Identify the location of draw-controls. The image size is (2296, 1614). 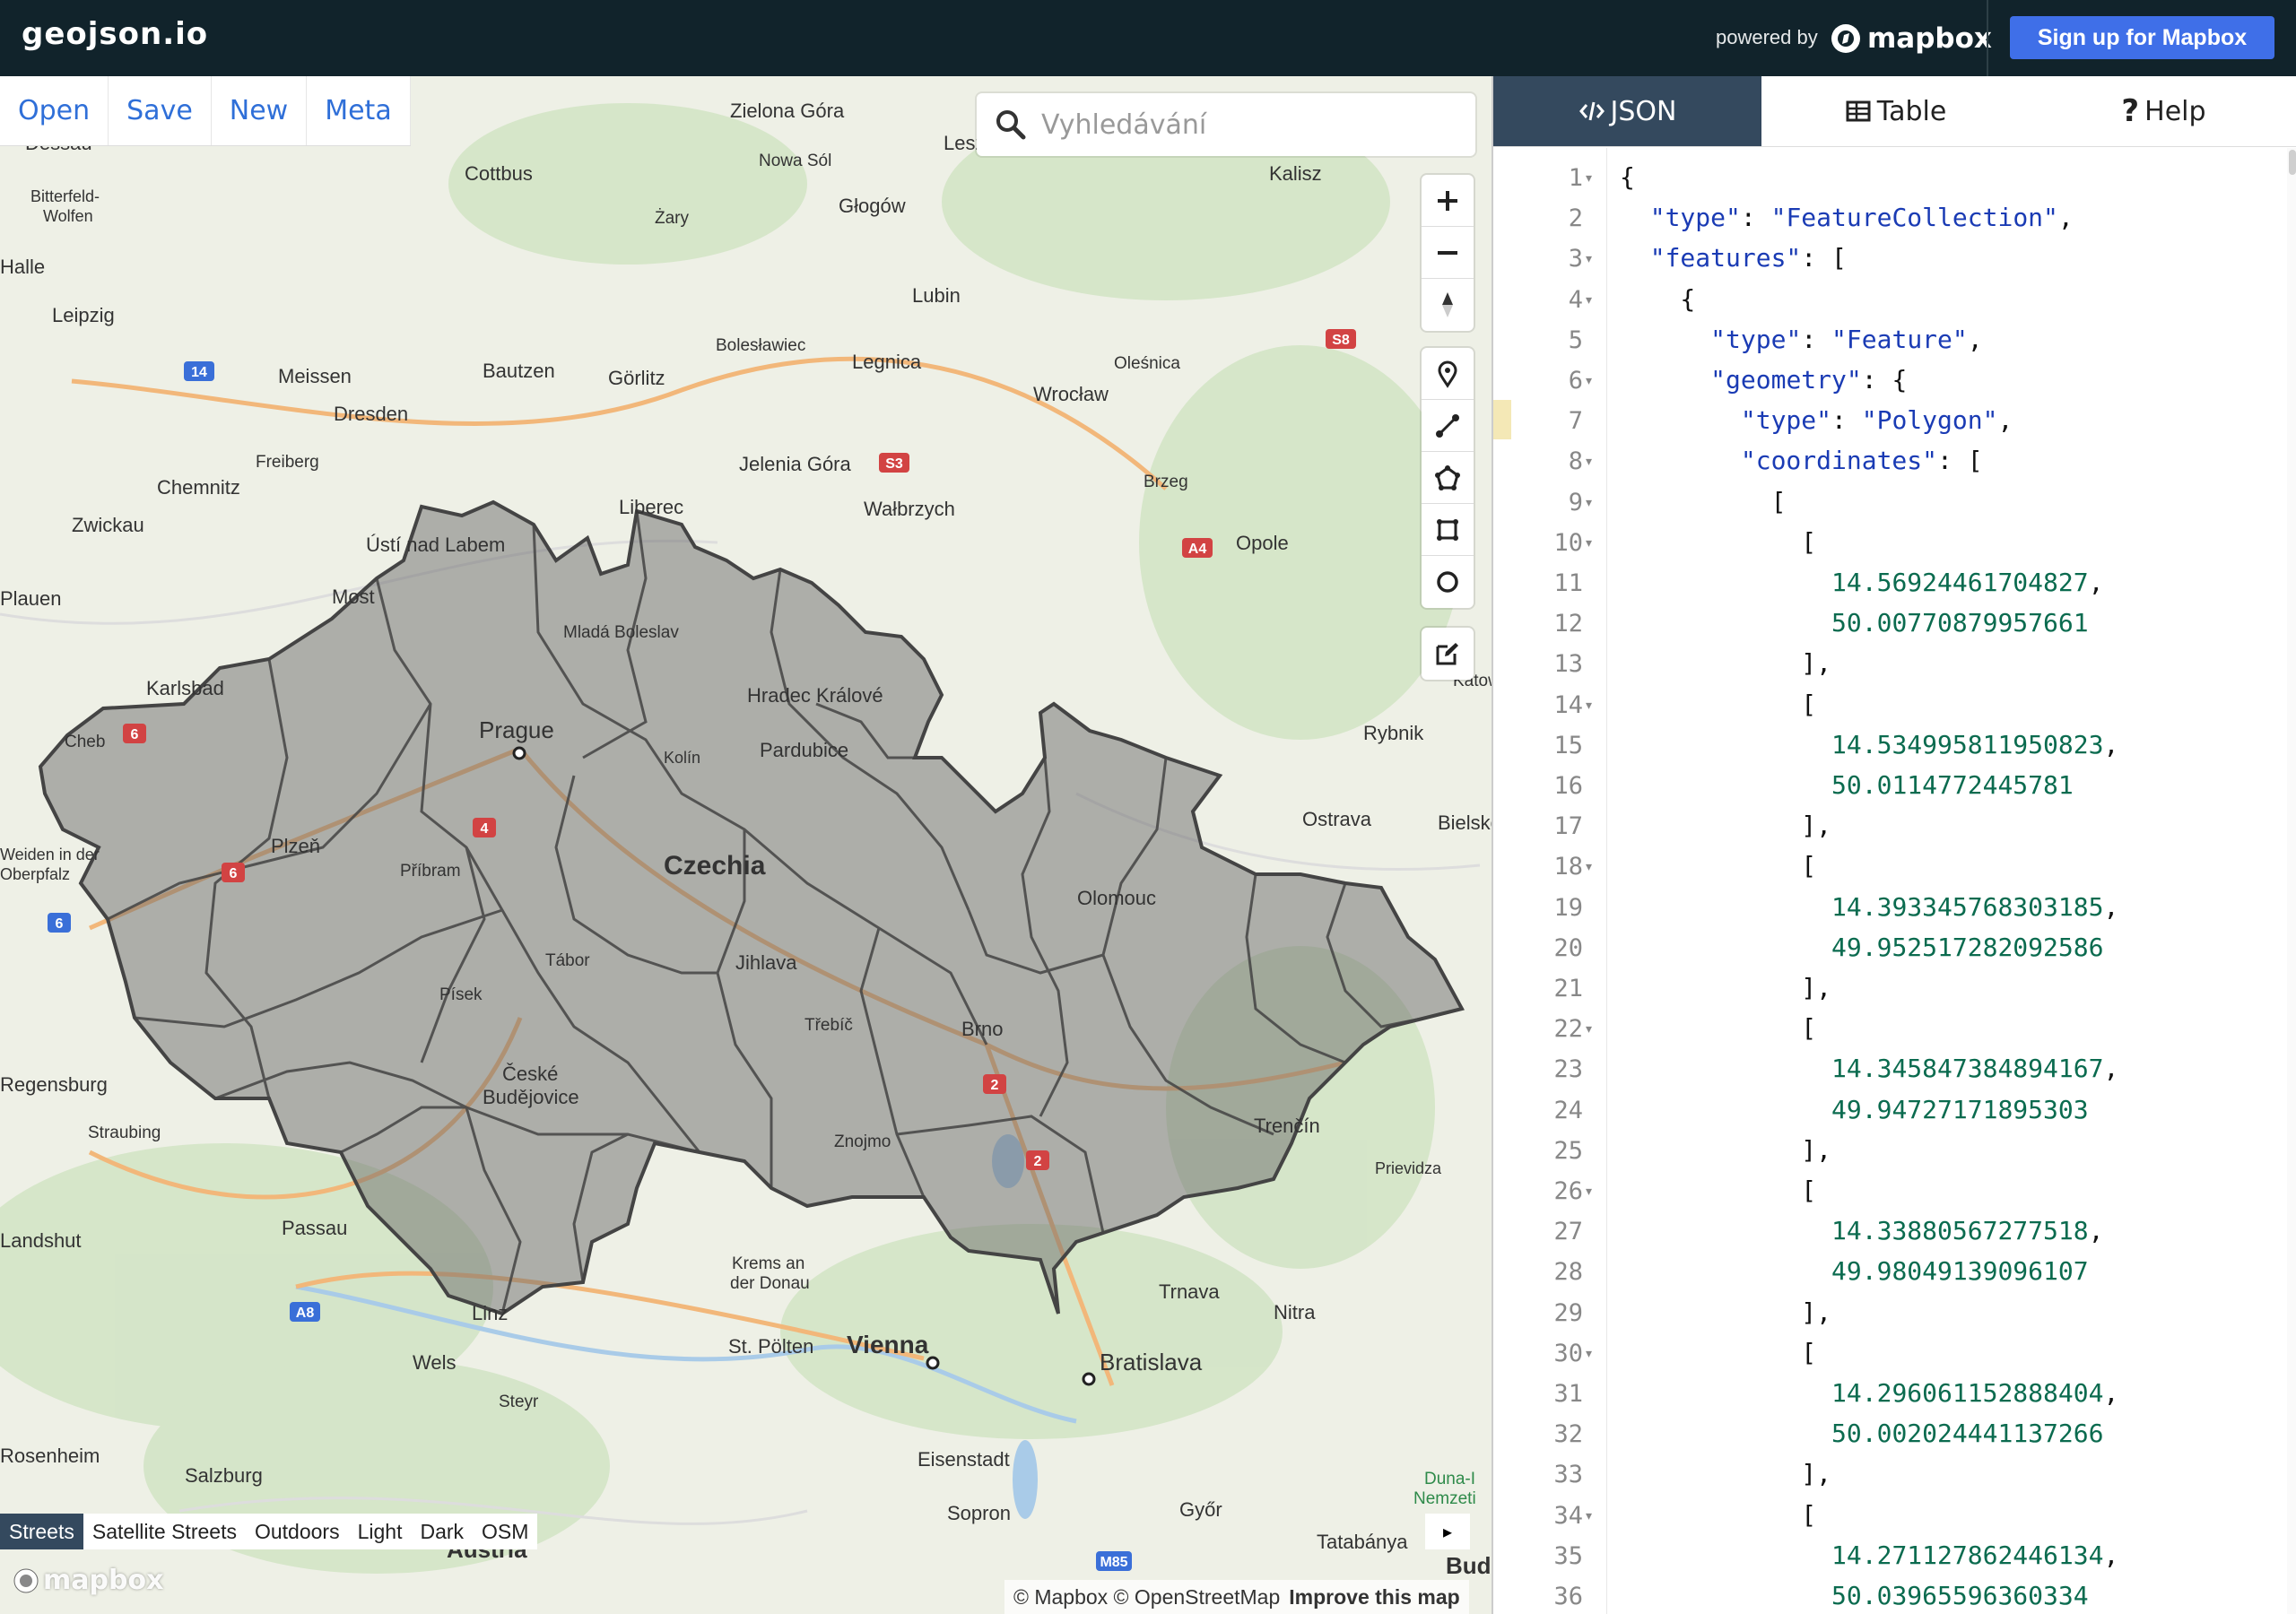
(1448, 478).